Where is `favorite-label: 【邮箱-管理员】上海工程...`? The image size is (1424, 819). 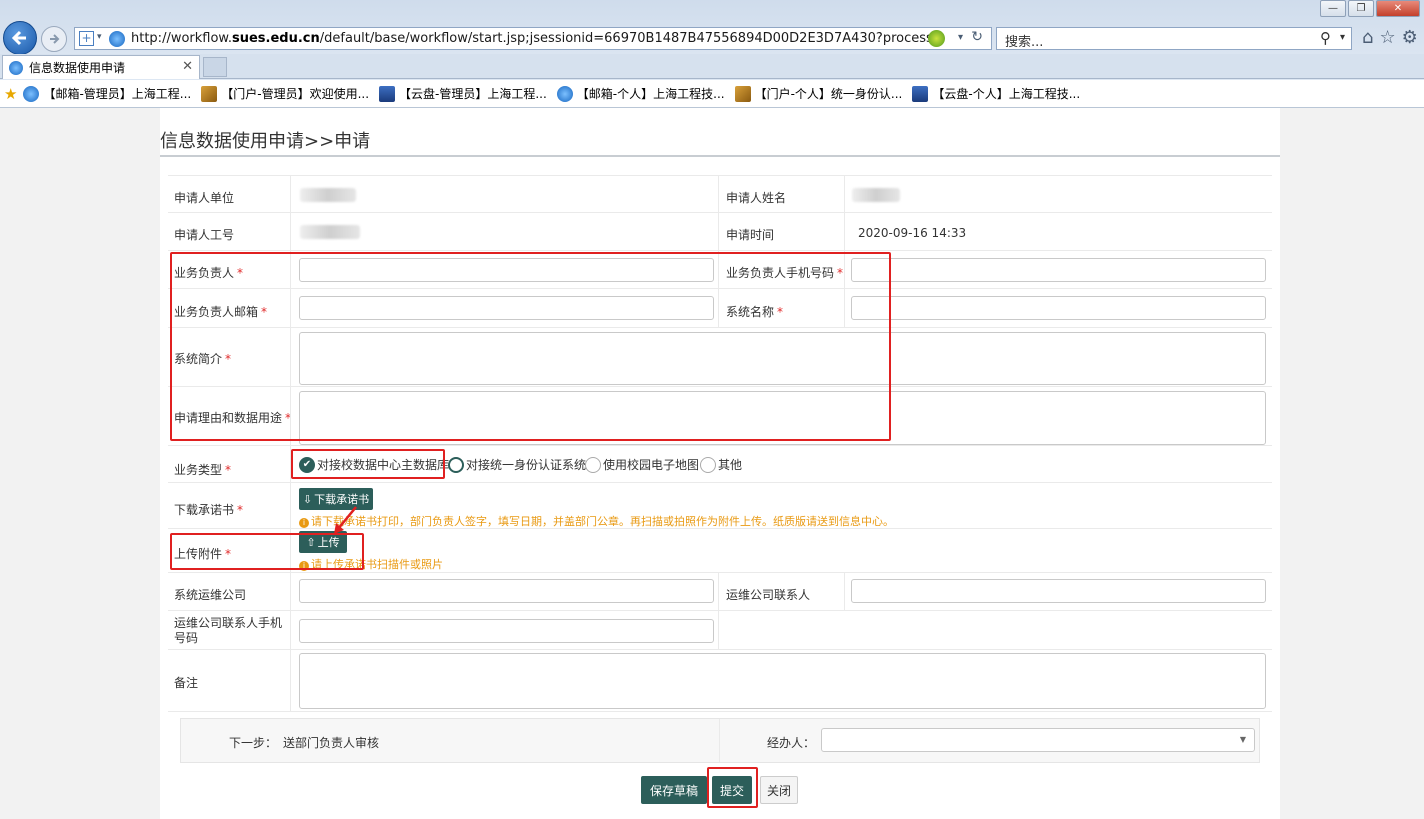 favorite-label: 【邮箱-管理员】上海工程... is located at coordinates (117, 94).